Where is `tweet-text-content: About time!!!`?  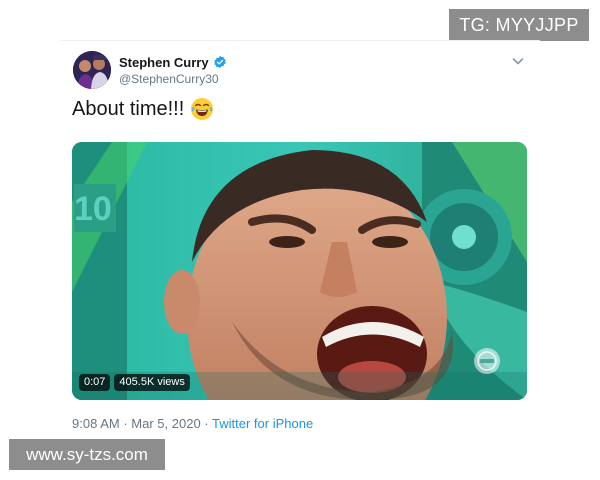
tweet-text-content: About time!!! is located at coordinates (128, 108).